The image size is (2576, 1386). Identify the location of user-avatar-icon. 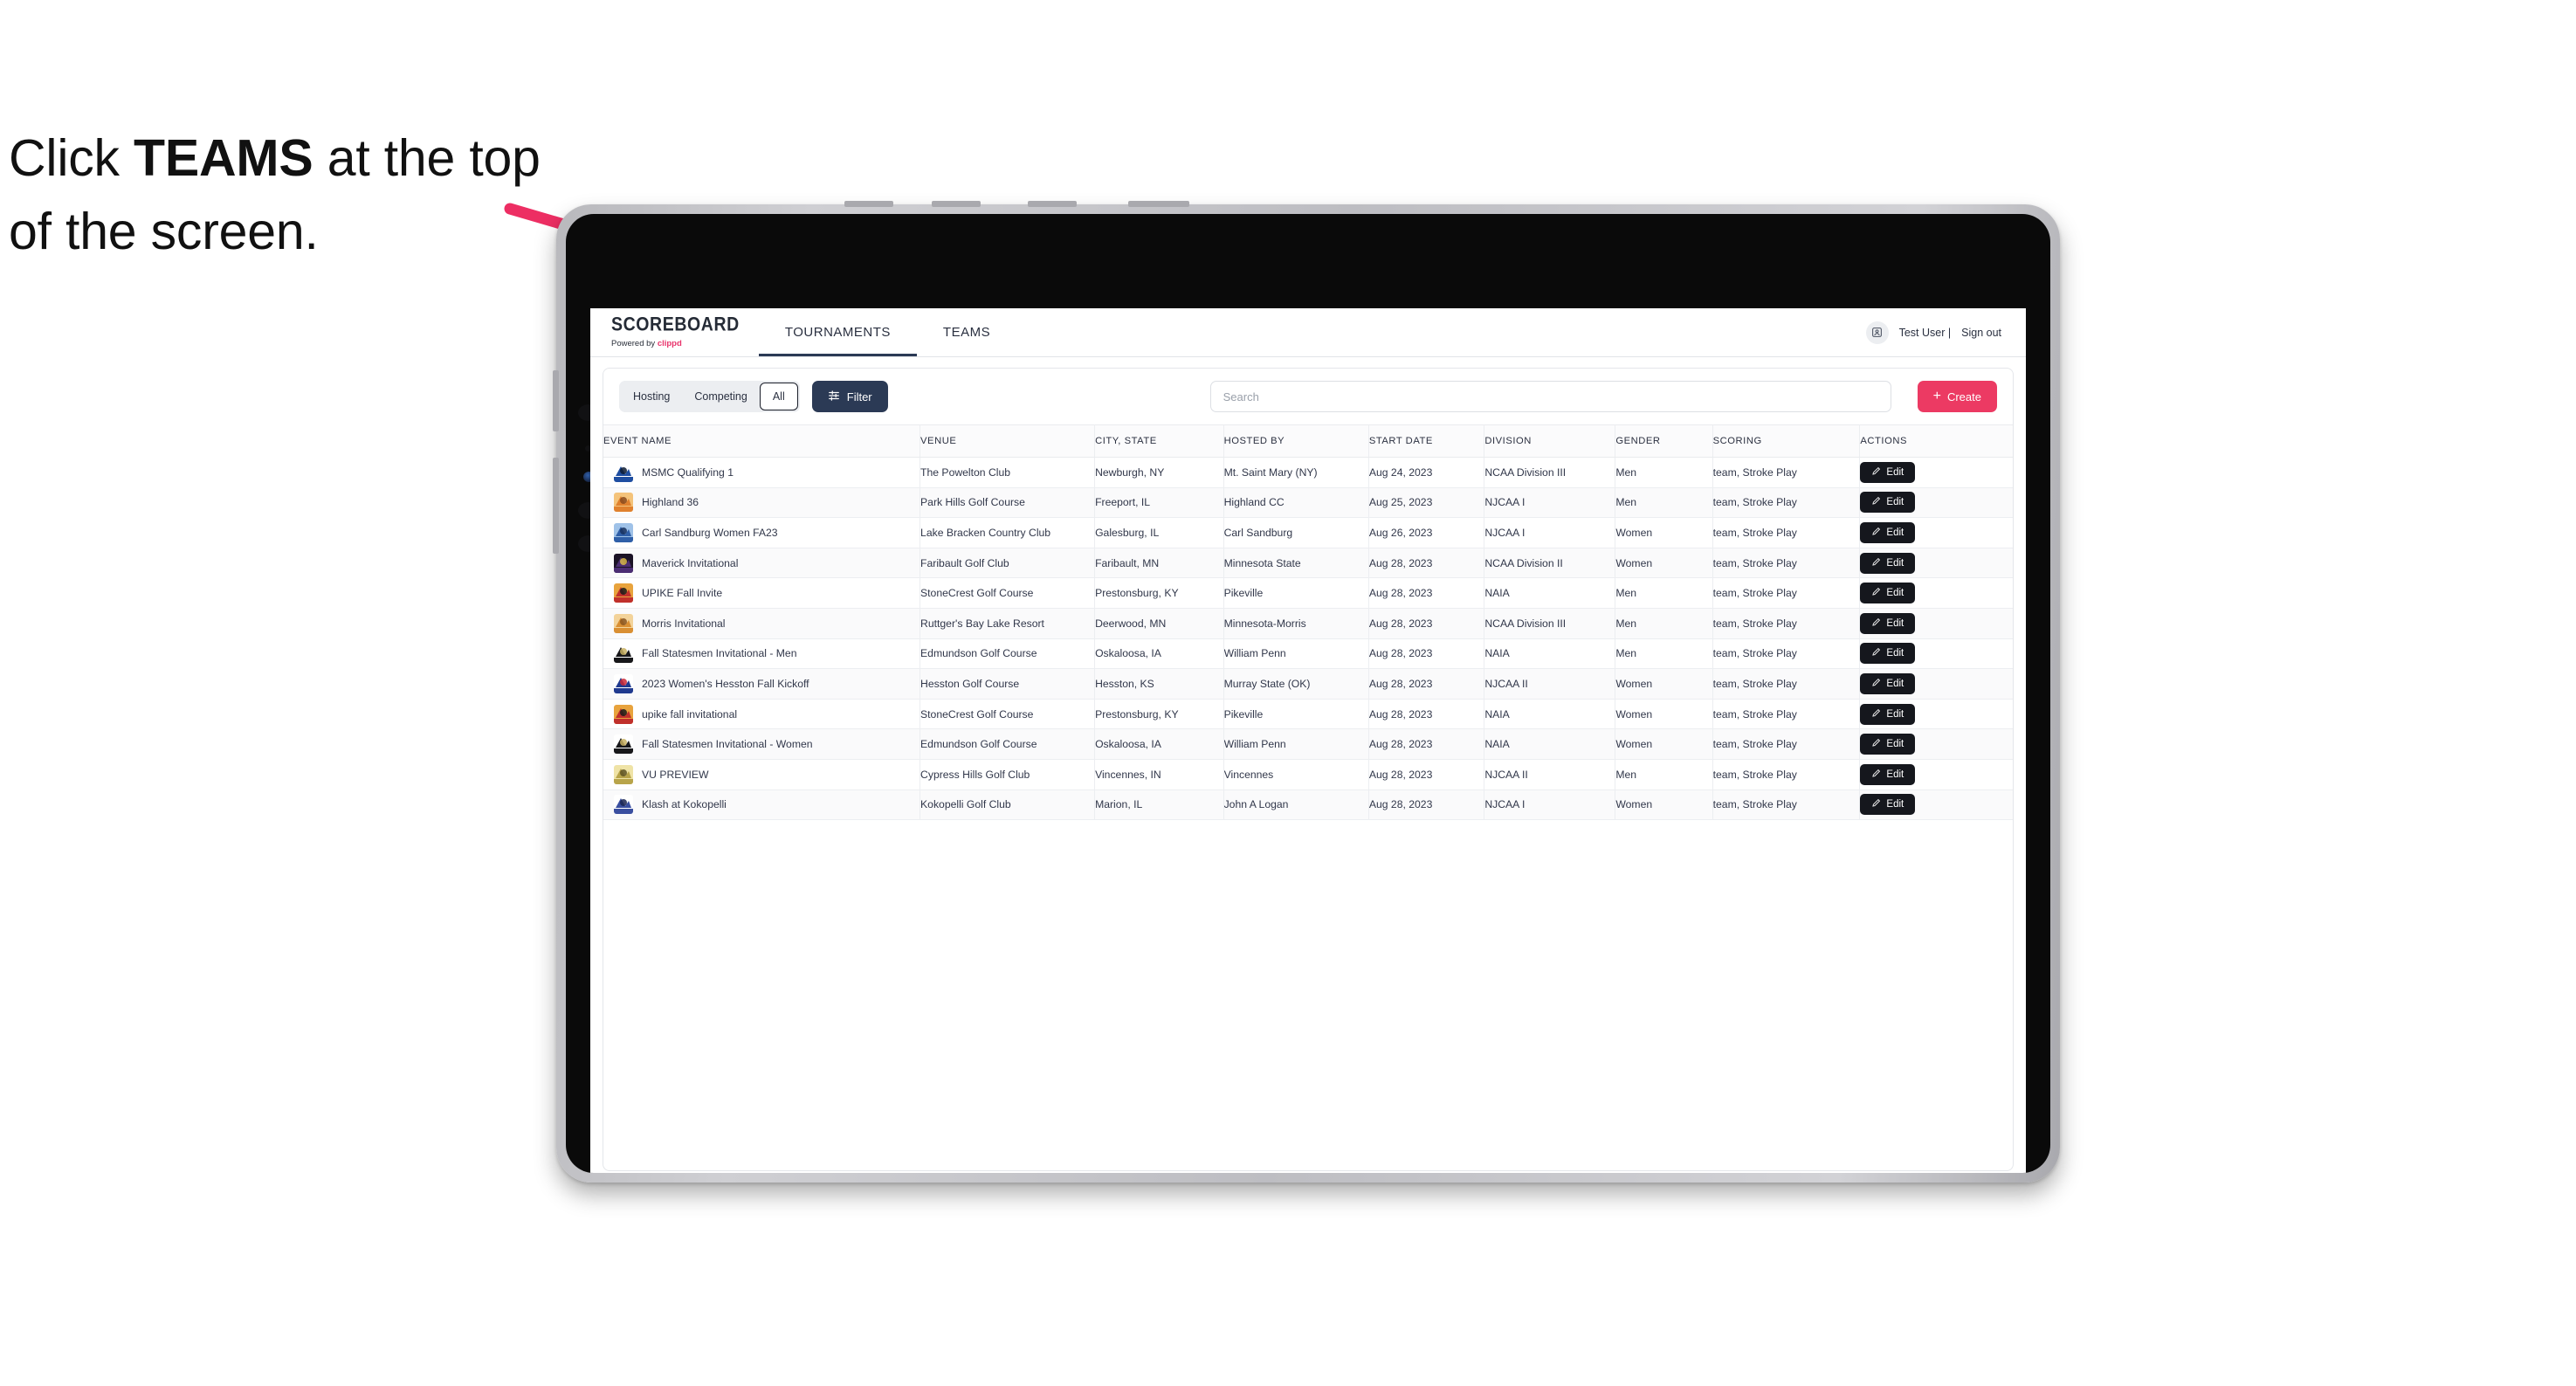
(1877, 333).